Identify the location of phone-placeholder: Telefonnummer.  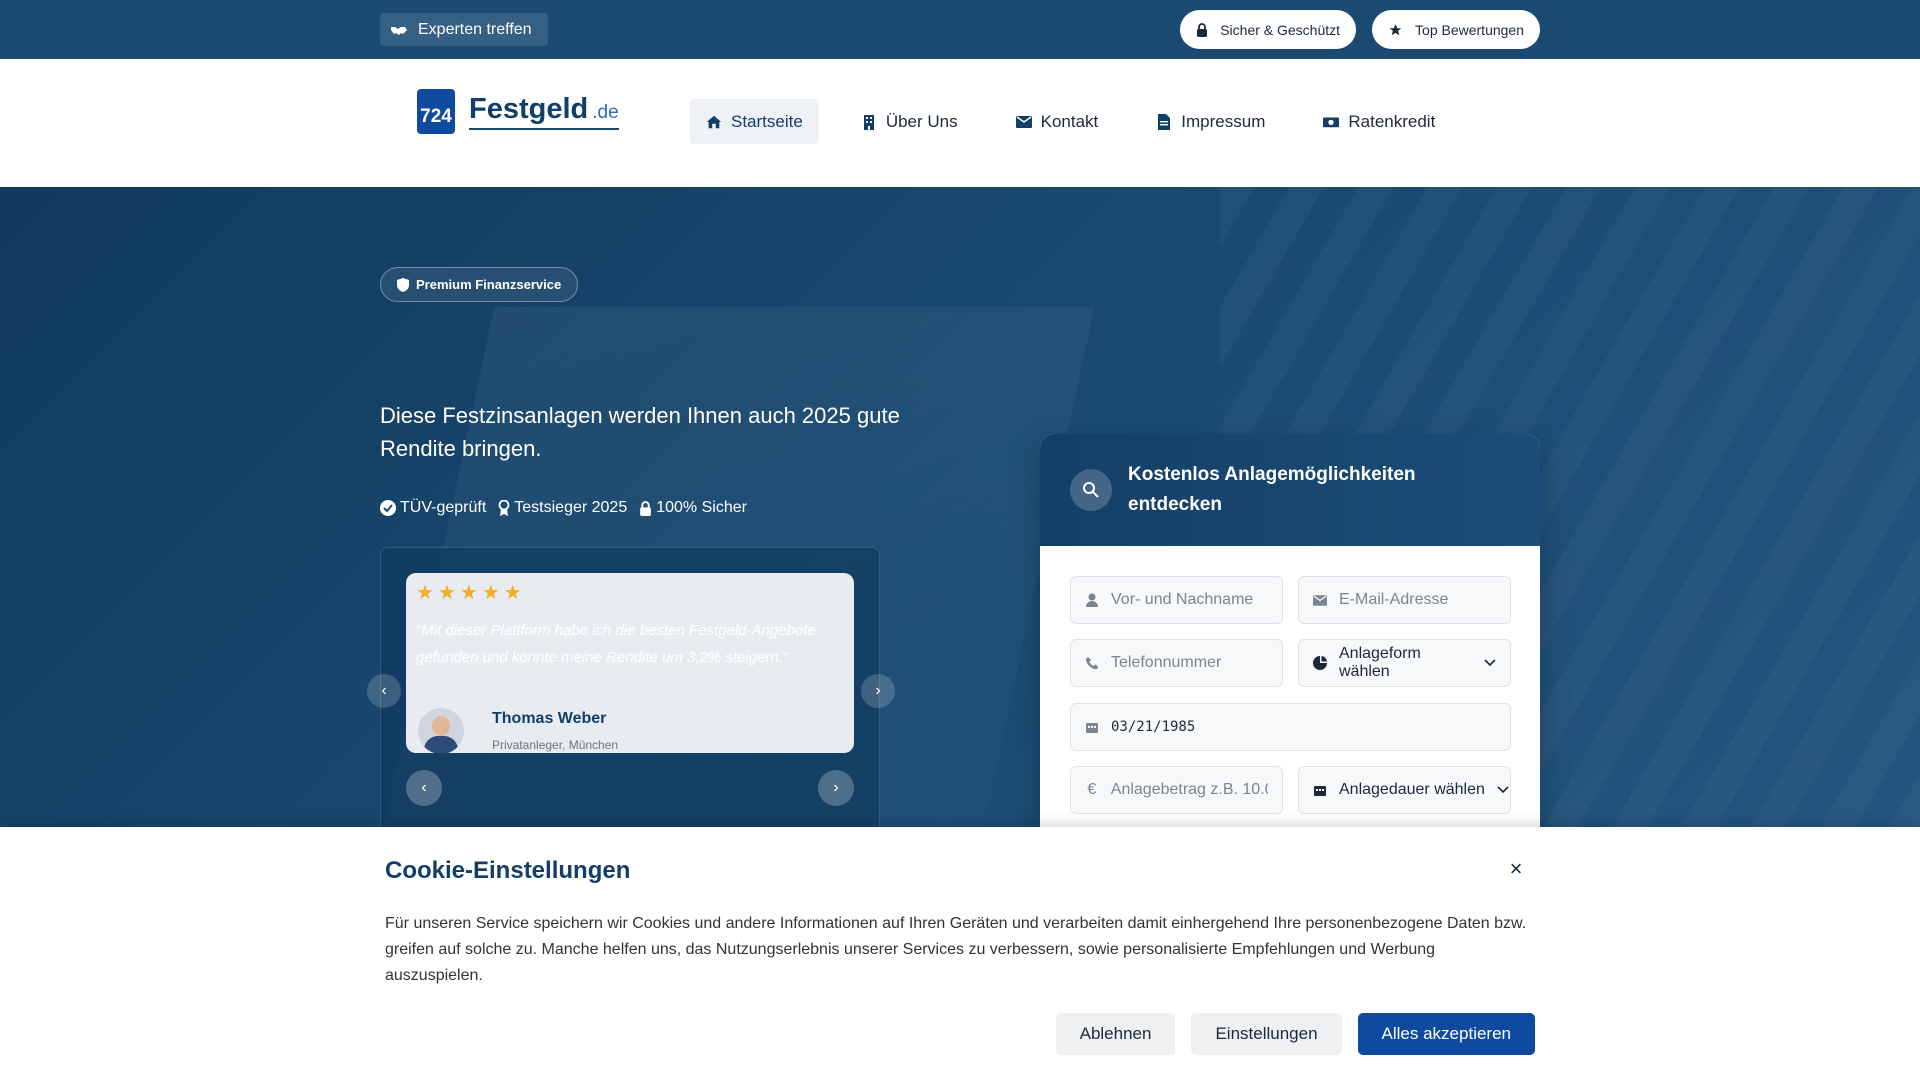
(1166, 662).